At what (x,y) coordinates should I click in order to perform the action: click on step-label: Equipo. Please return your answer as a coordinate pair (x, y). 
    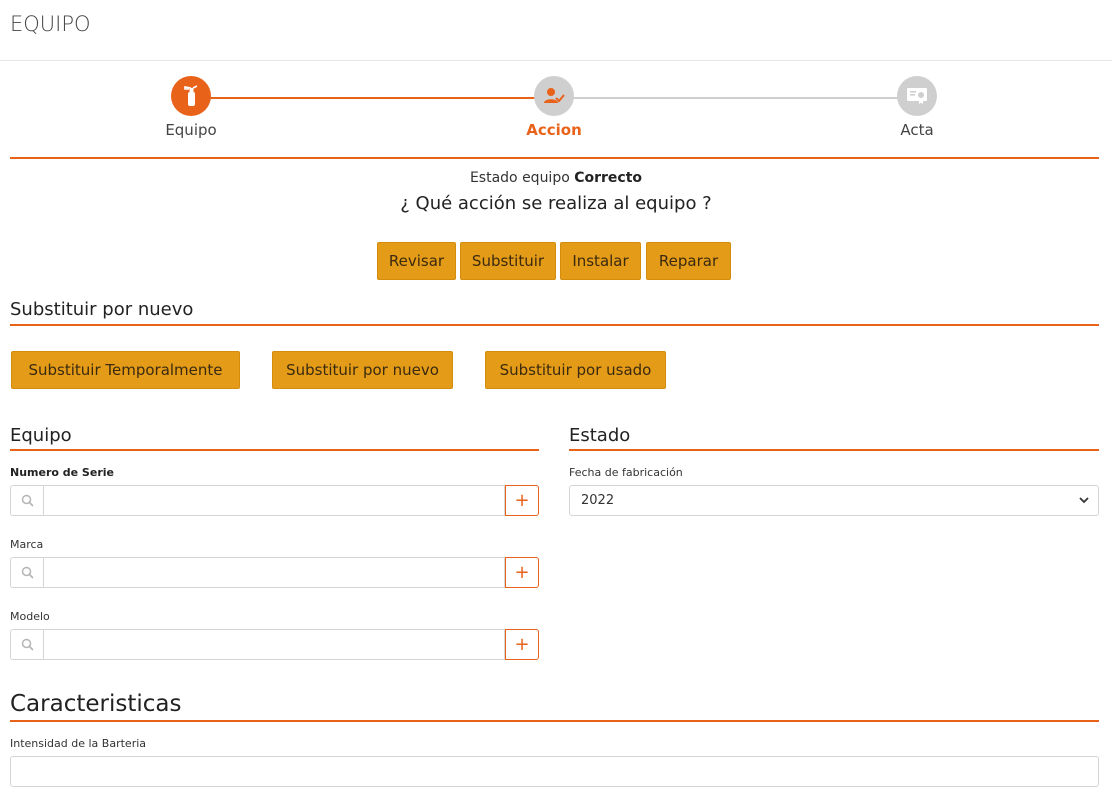
    Looking at the image, I should click on (191, 130).